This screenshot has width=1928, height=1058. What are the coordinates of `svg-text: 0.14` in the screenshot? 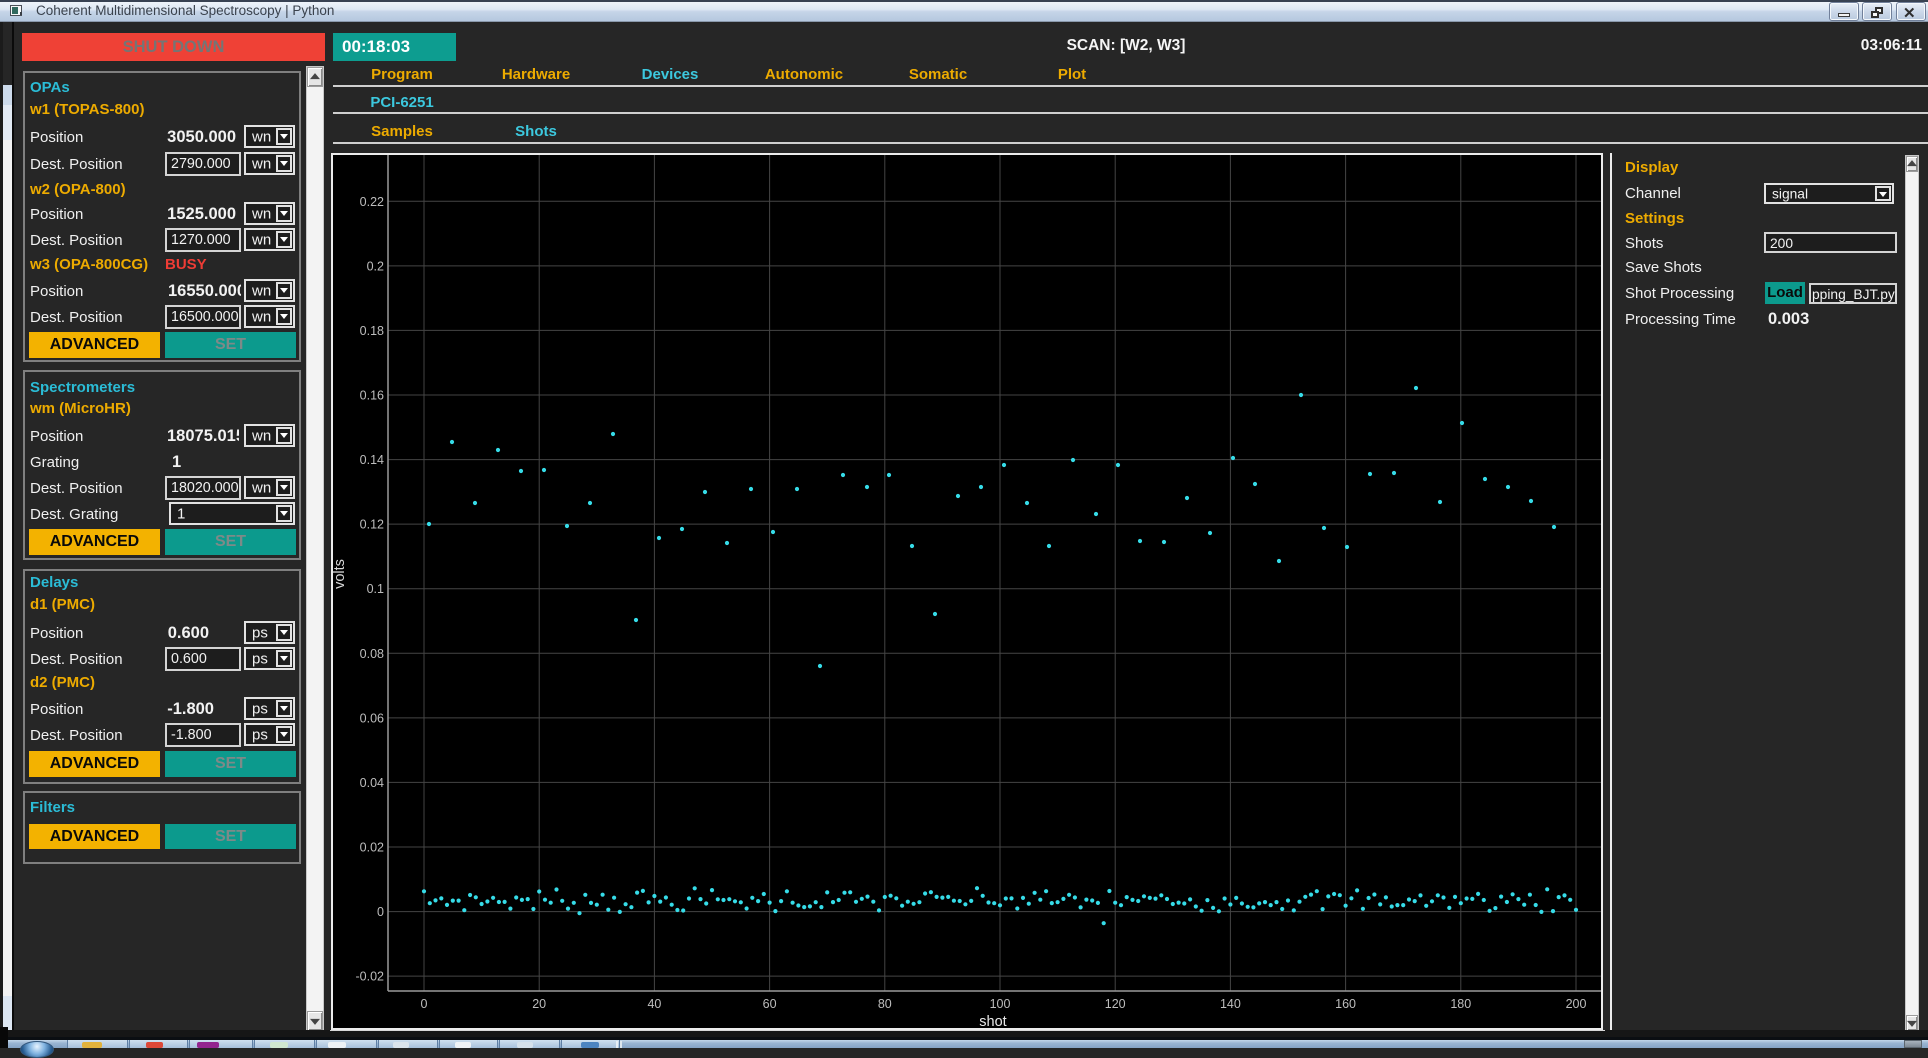 It's located at (372, 460).